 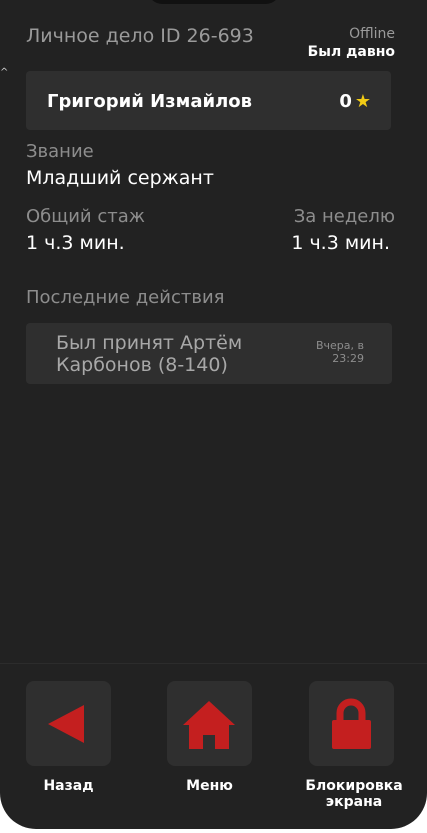 What do you see at coordinates (140, 36) in the screenshot?
I see `page-title: Личное дело ID 26-693` at bounding box center [140, 36].